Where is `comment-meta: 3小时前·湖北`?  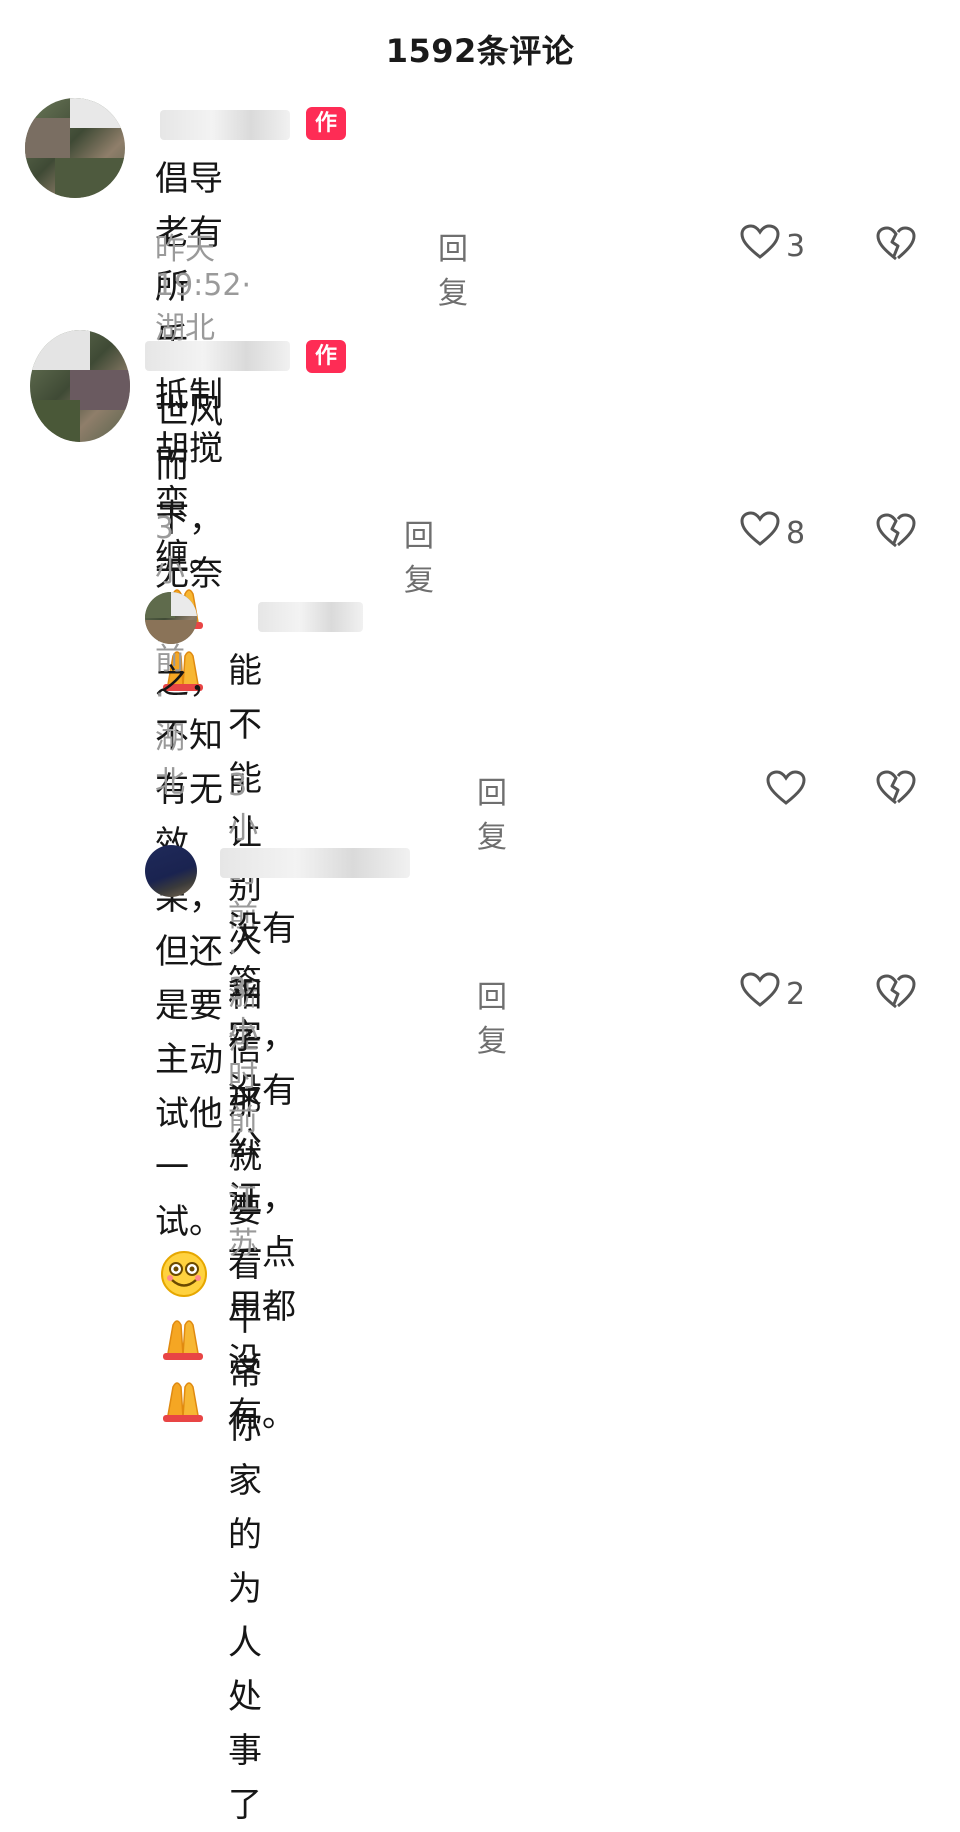
comment-meta: 3小时前·湖北 is located at coordinates (170, 655).